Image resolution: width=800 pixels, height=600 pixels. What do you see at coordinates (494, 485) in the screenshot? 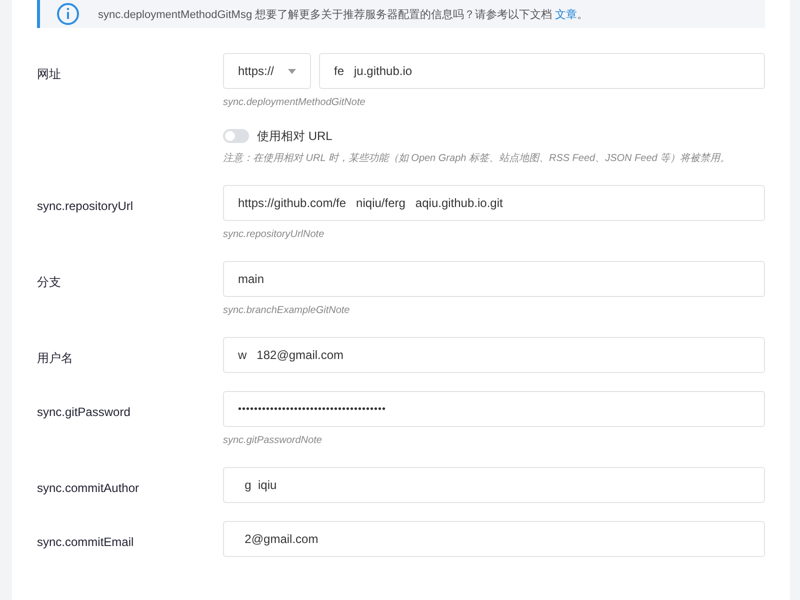
I see `text-field: g iqiu` at bounding box center [494, 485].